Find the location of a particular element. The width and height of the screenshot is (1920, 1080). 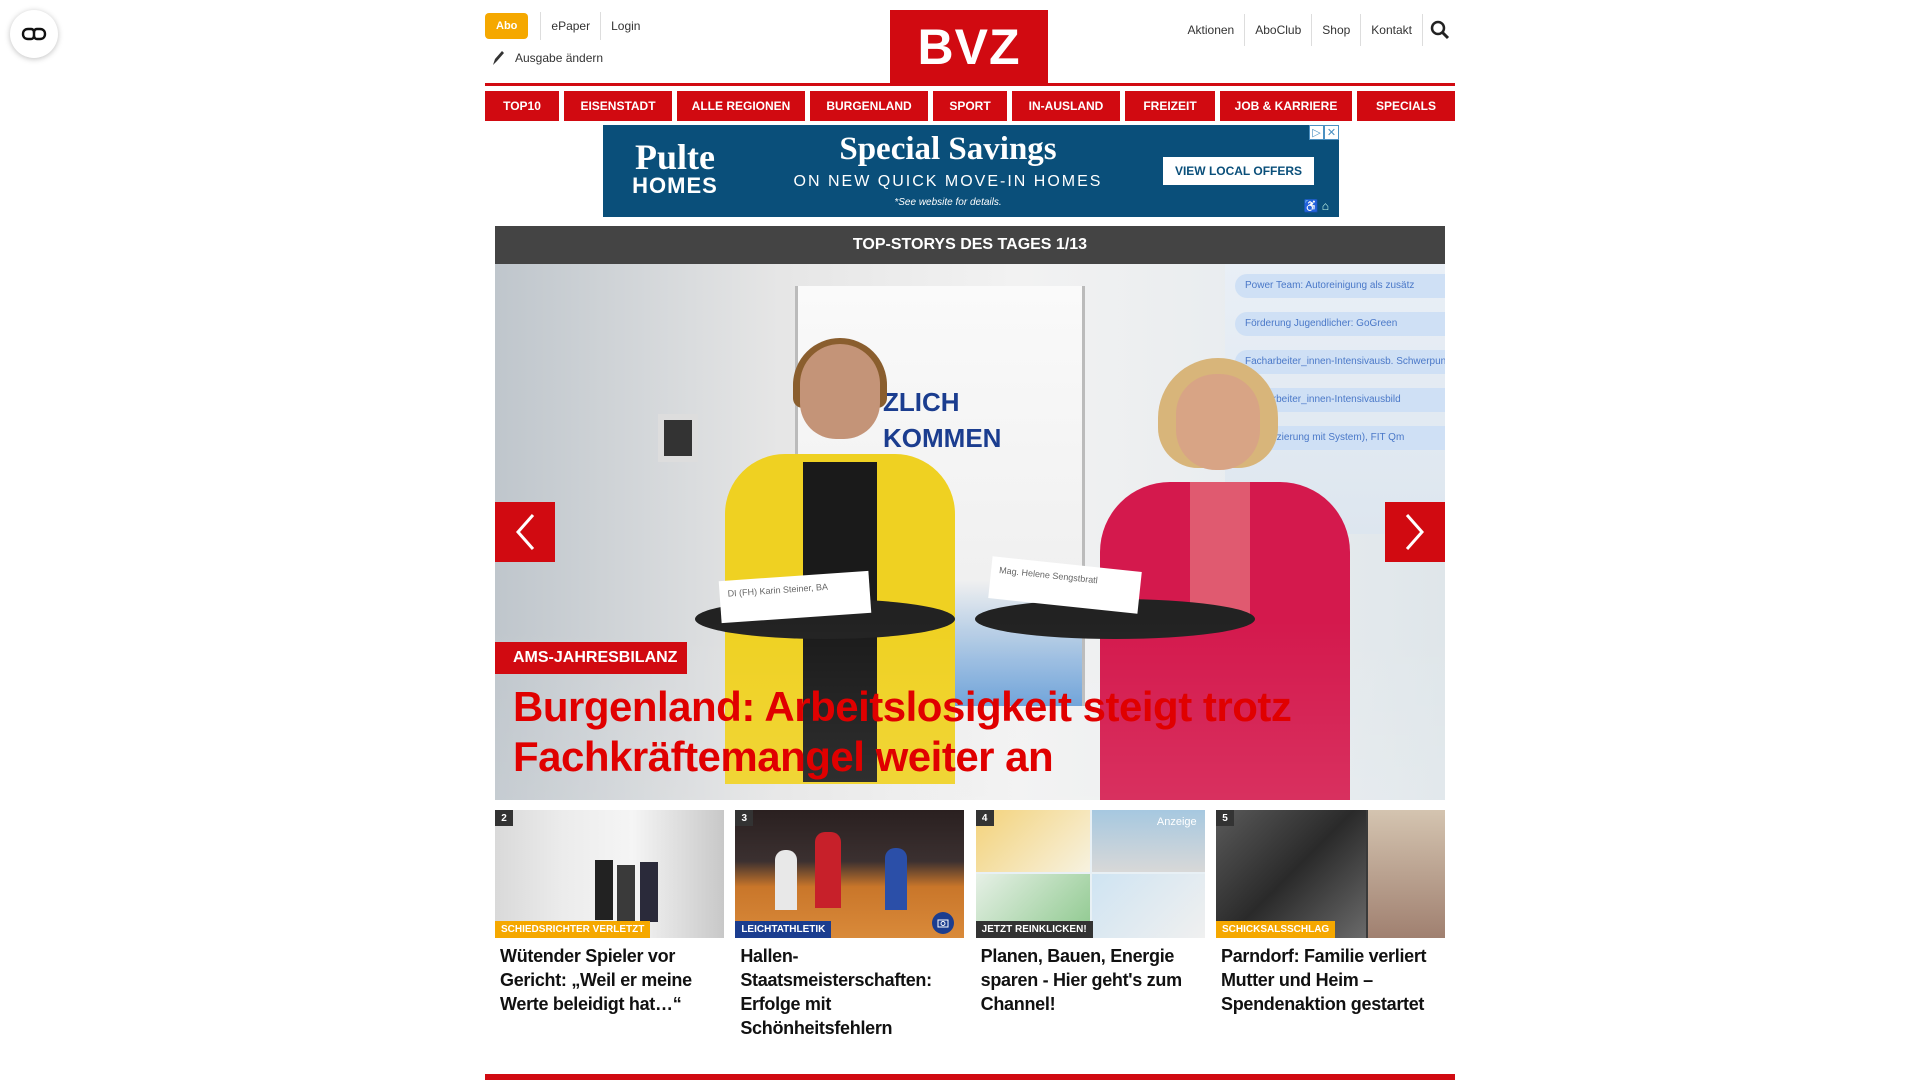

teaser-number: 5 is located at coordinates (1224, 818).